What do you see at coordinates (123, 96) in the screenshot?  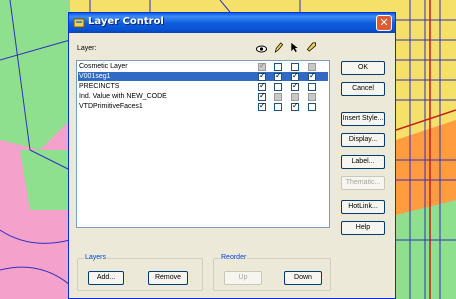 I see `layer-name: Ind. Value with NEW_CODE` at bounding box center [123, 96].